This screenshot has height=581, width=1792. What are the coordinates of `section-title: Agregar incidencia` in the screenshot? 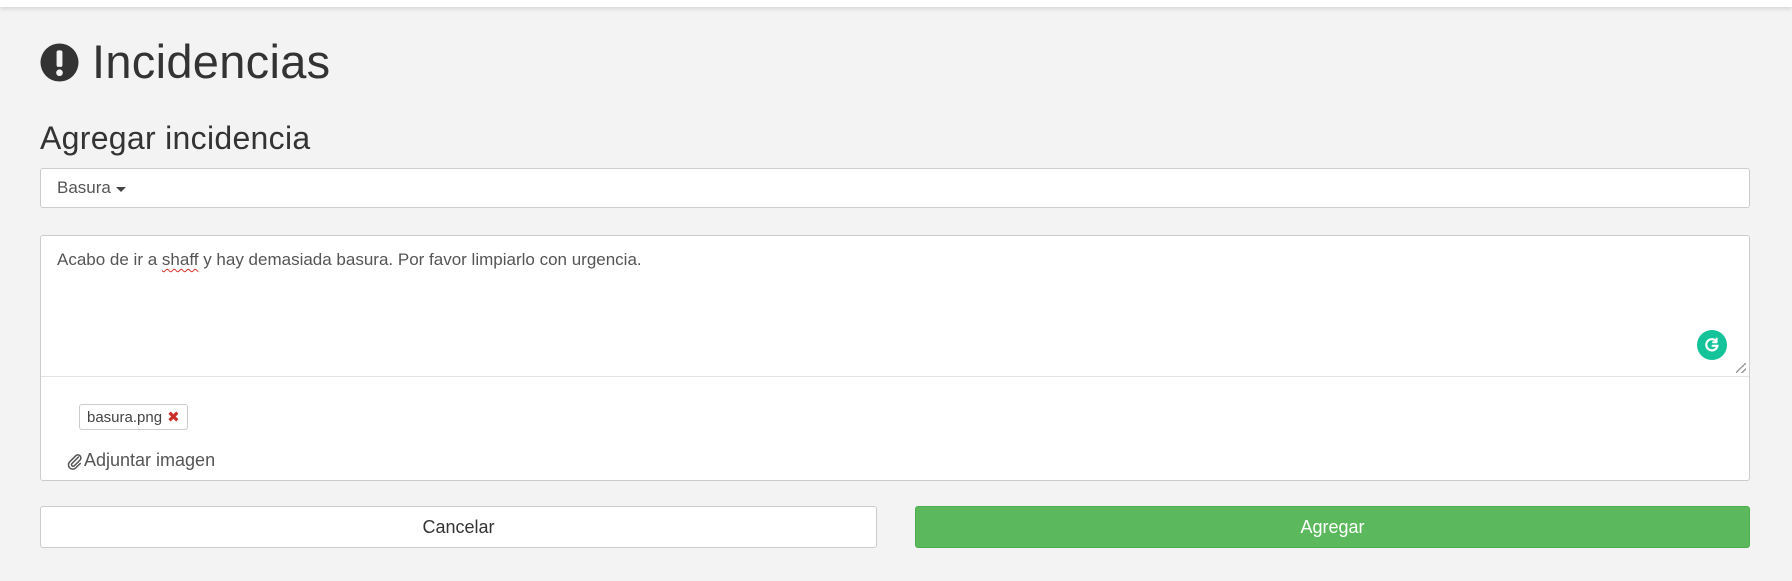 It's located at (175, 138).